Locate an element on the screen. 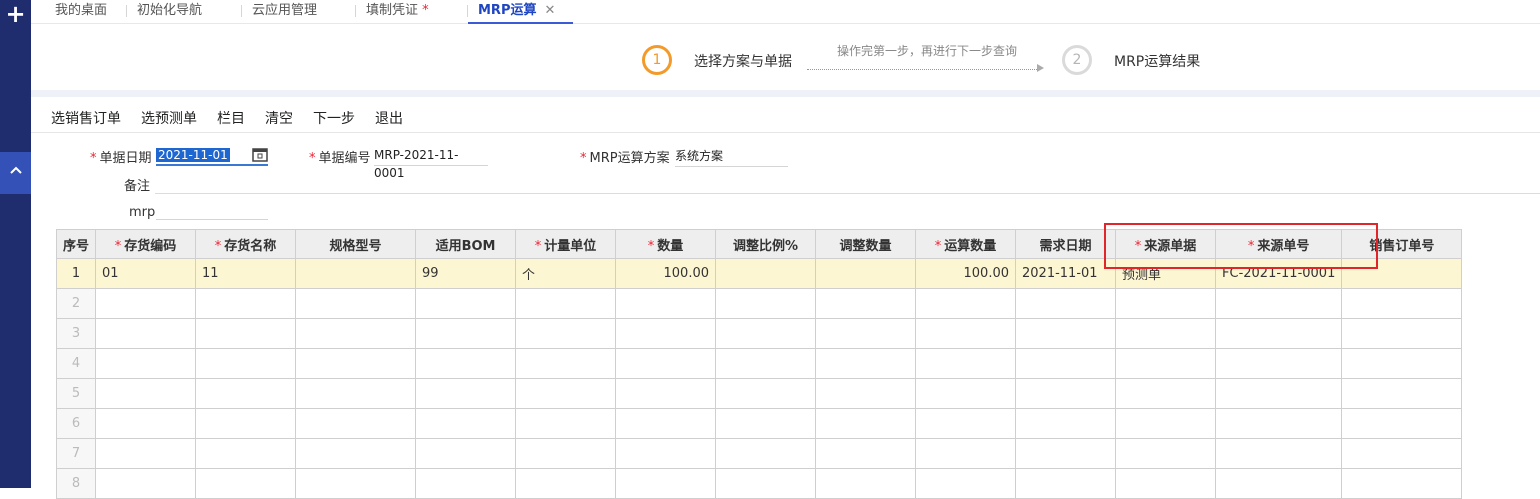 The image size is (1540, 499). table-cell: 11 is located at coordinates (246, 273).